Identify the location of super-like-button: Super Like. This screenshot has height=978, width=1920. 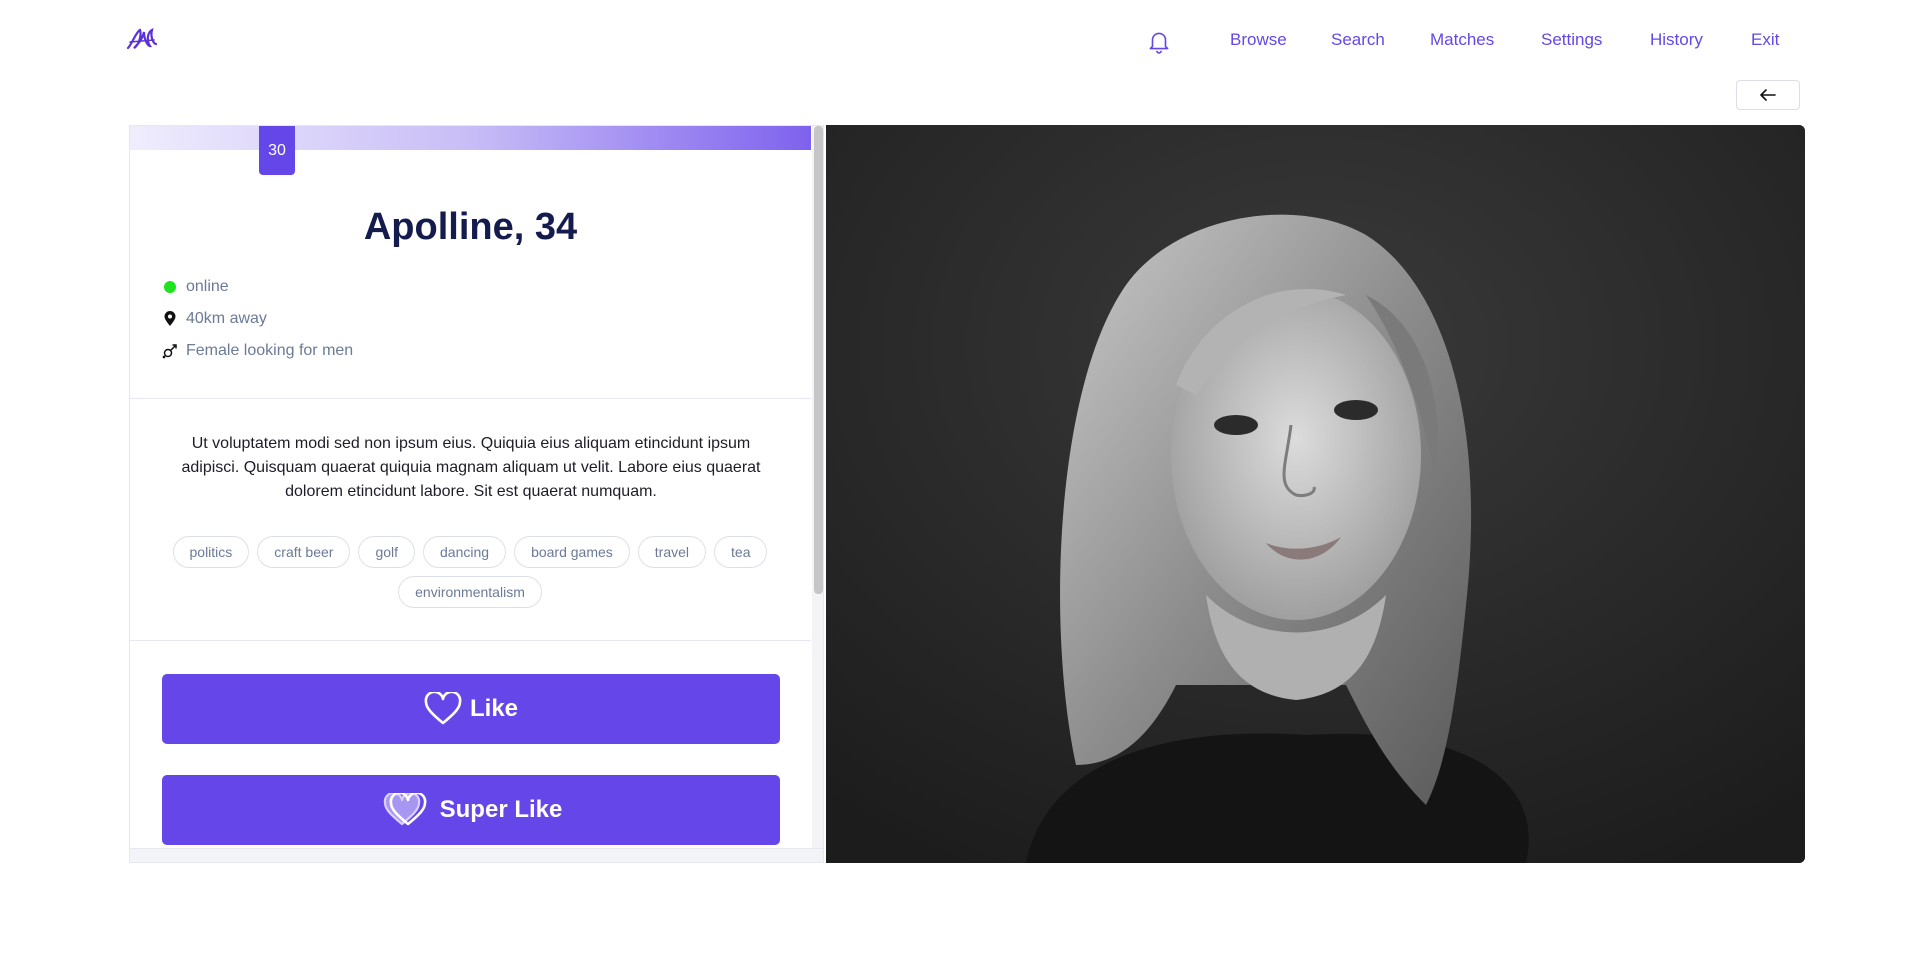
(471, 810).